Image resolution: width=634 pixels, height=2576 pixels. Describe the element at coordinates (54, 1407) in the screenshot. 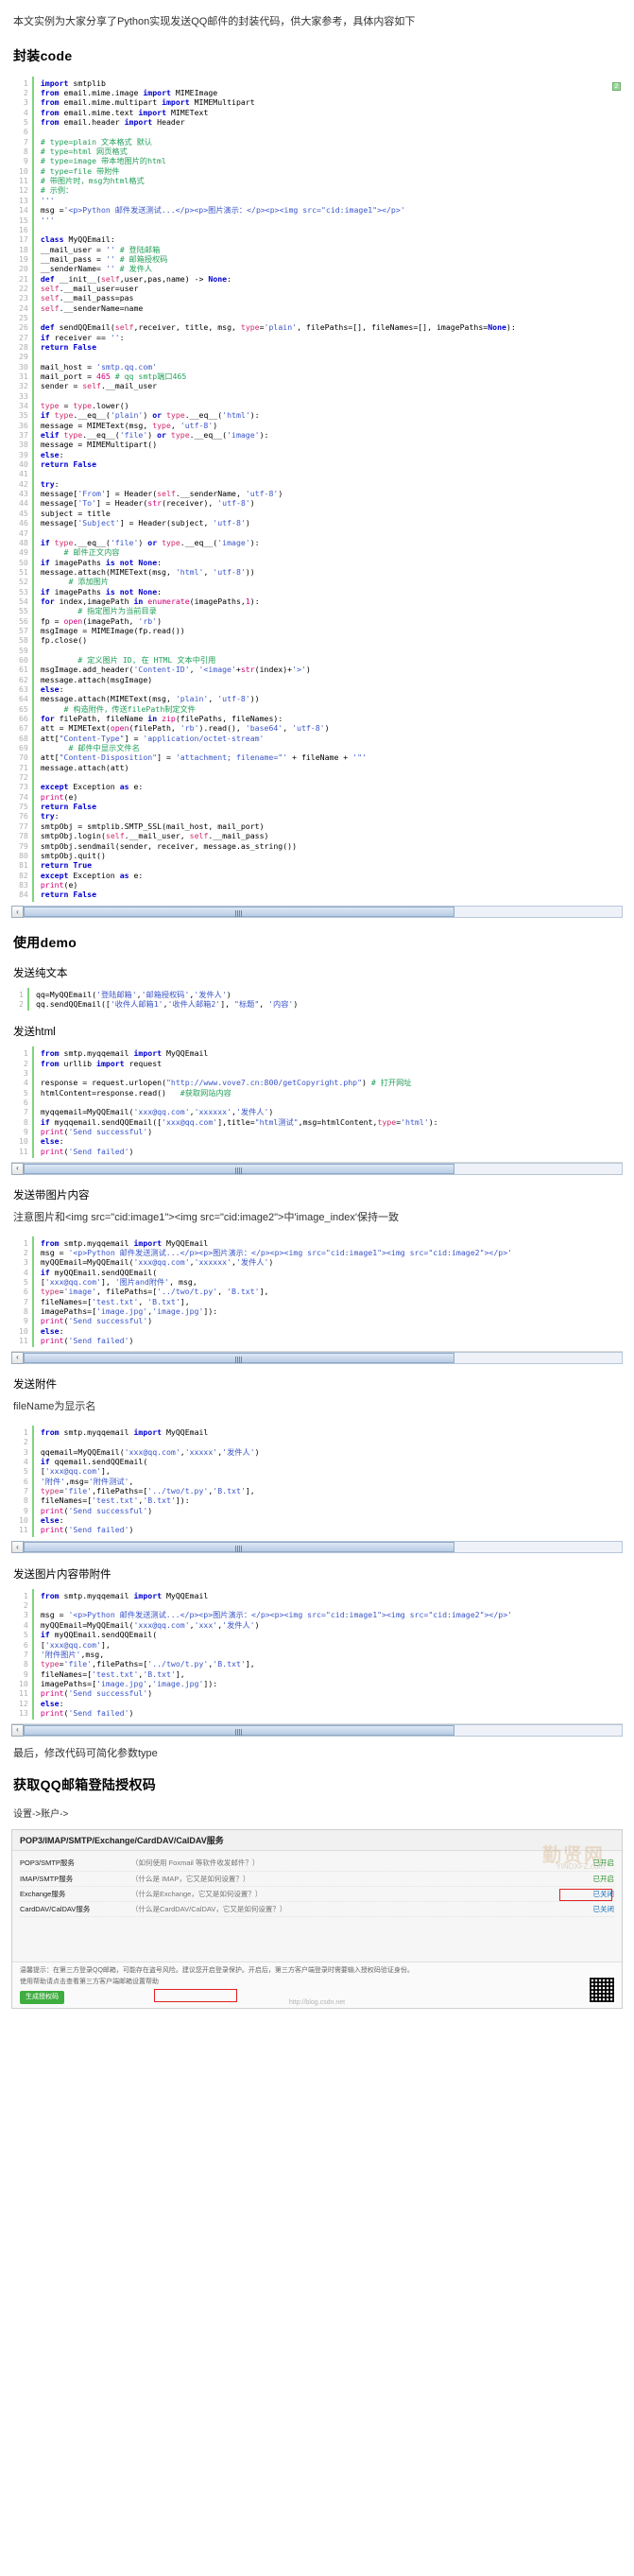

I see `note-filename-display: fileName为显示名` at that location.